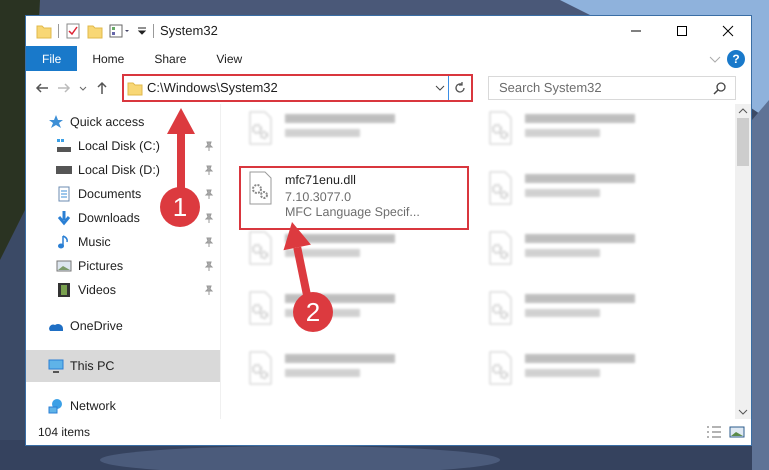 This screenshot has width=769, height=470. What do you see at coordinates (97, 170) in the screenshot?
I see `sidebar-item: Local Disk (D:)` at bounding box center [97, 170].